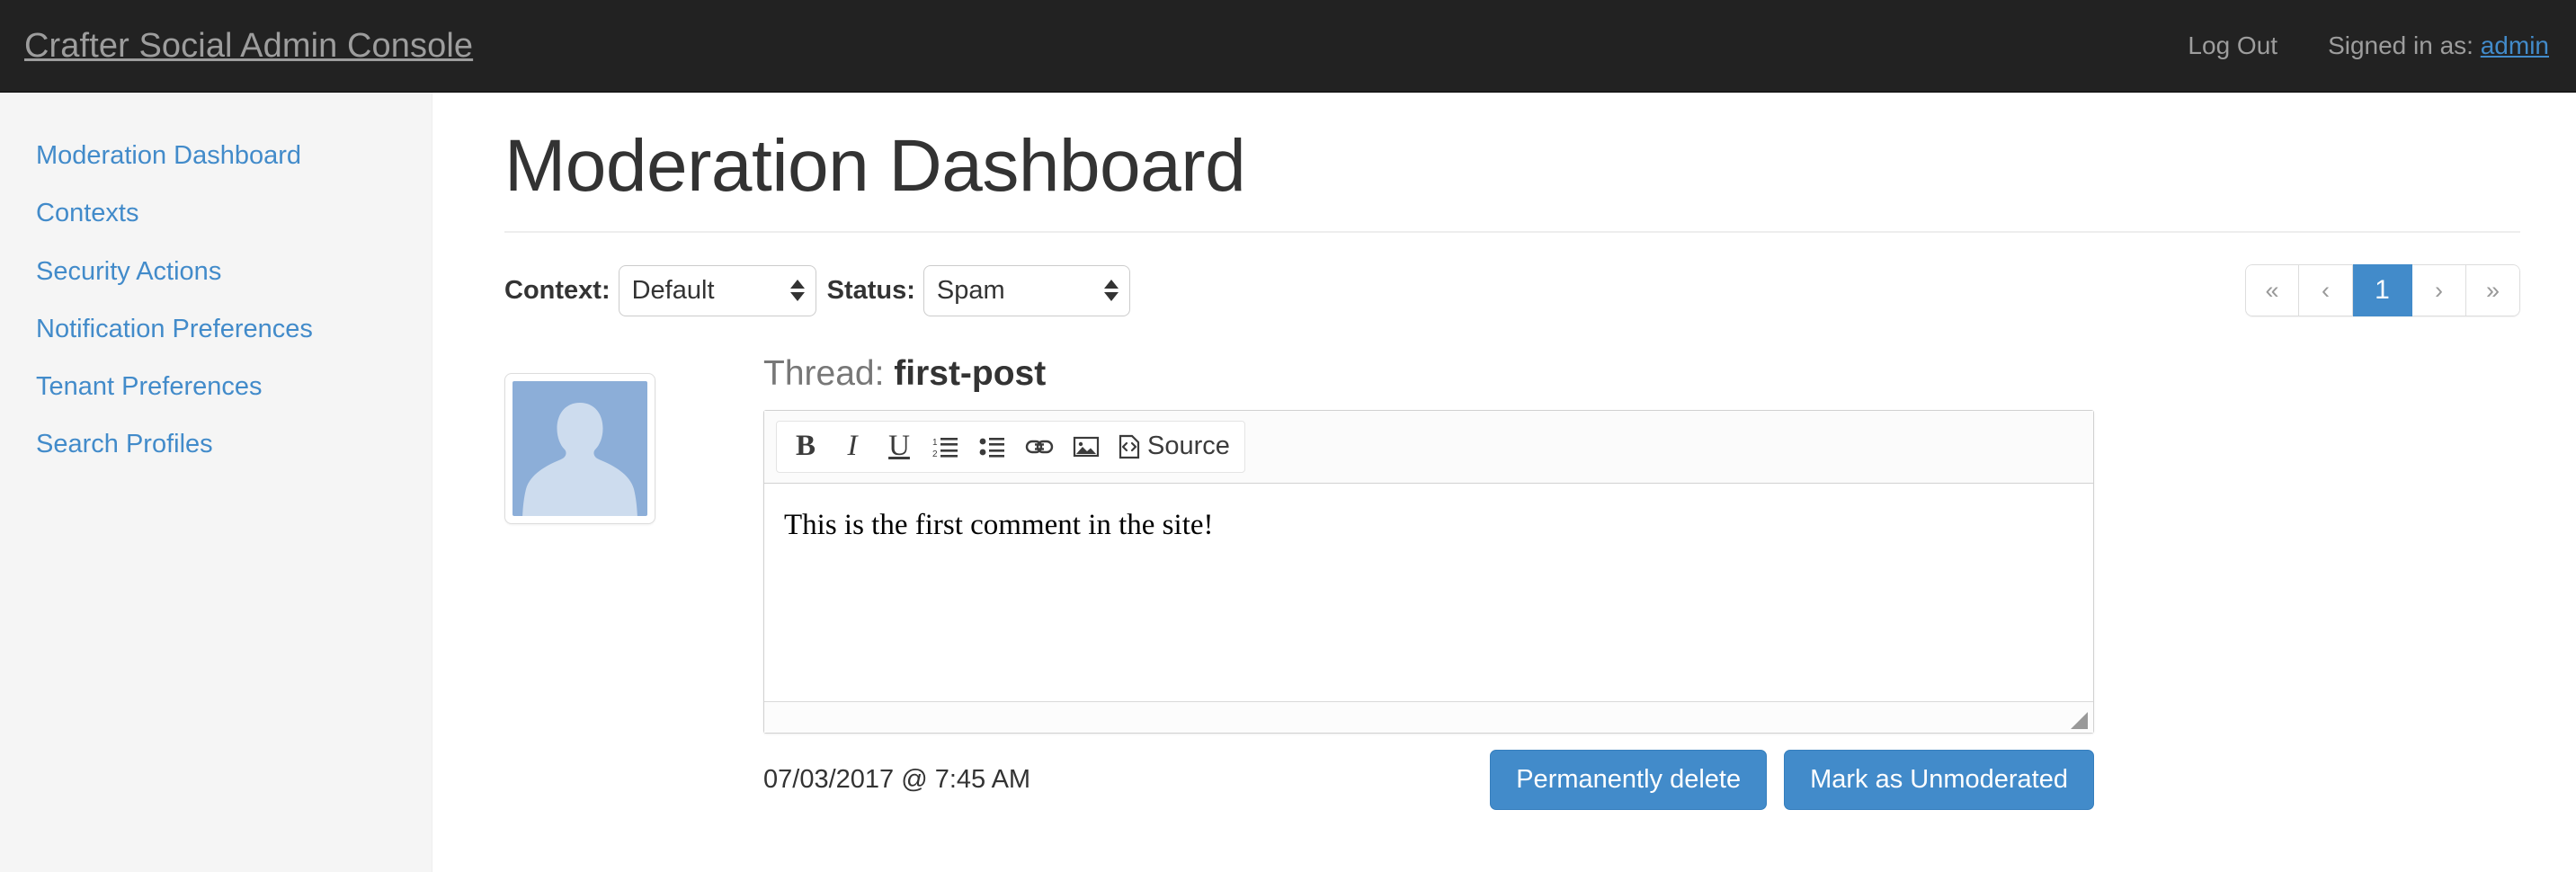 This screenshot has height=872, width=2576. Describe the element at coordinates (1086, 446) in the screenshot. I see `image-icon` at that location.